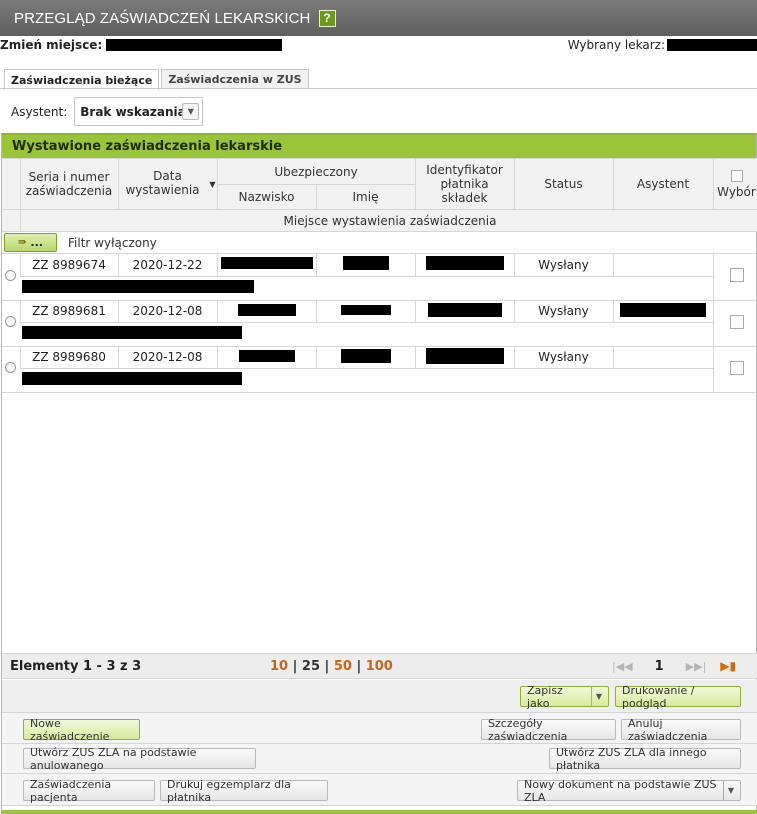 The width and height of the screenshot is (757, 814). I want to click on cell-series: ZZ 8989680, so click(68, 357).